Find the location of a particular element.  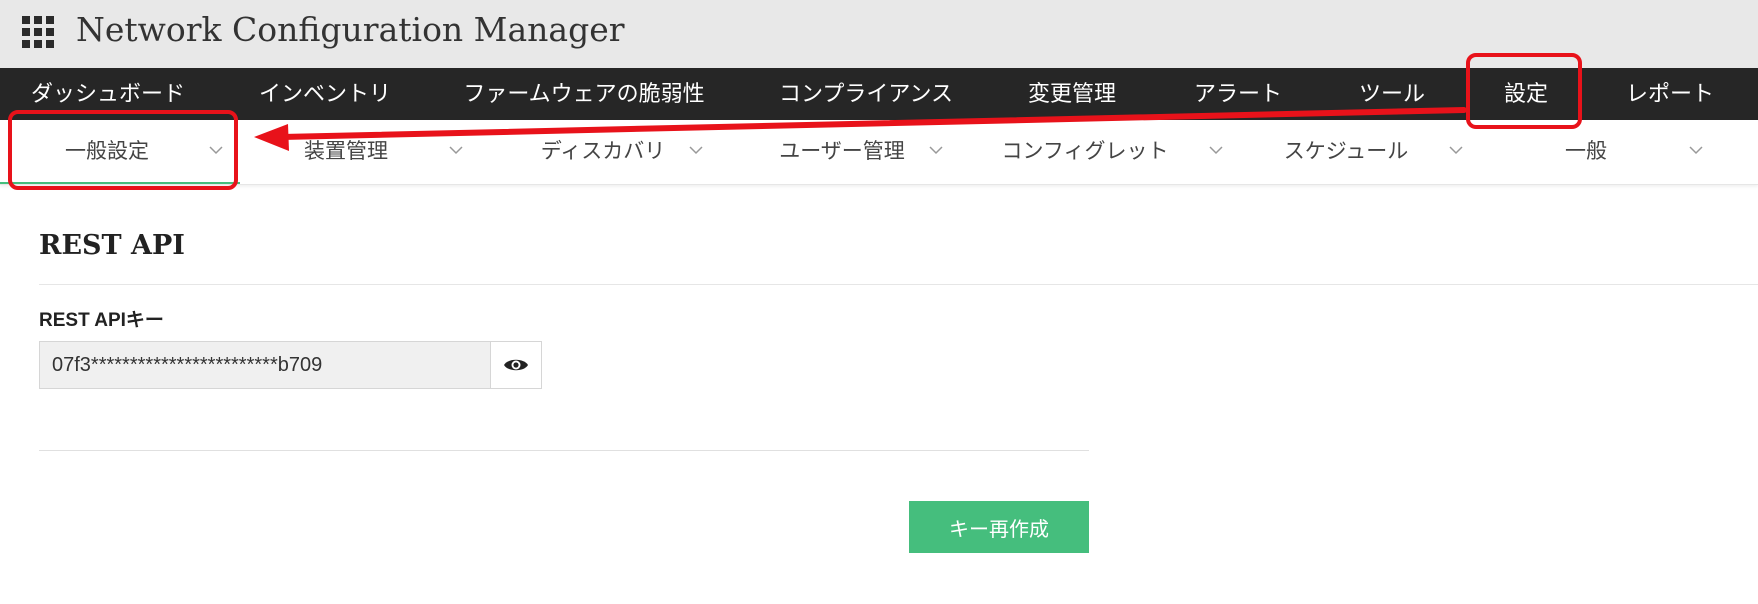

subnav-configlets: コンフィグレット is located at coordinates (1091, 152).